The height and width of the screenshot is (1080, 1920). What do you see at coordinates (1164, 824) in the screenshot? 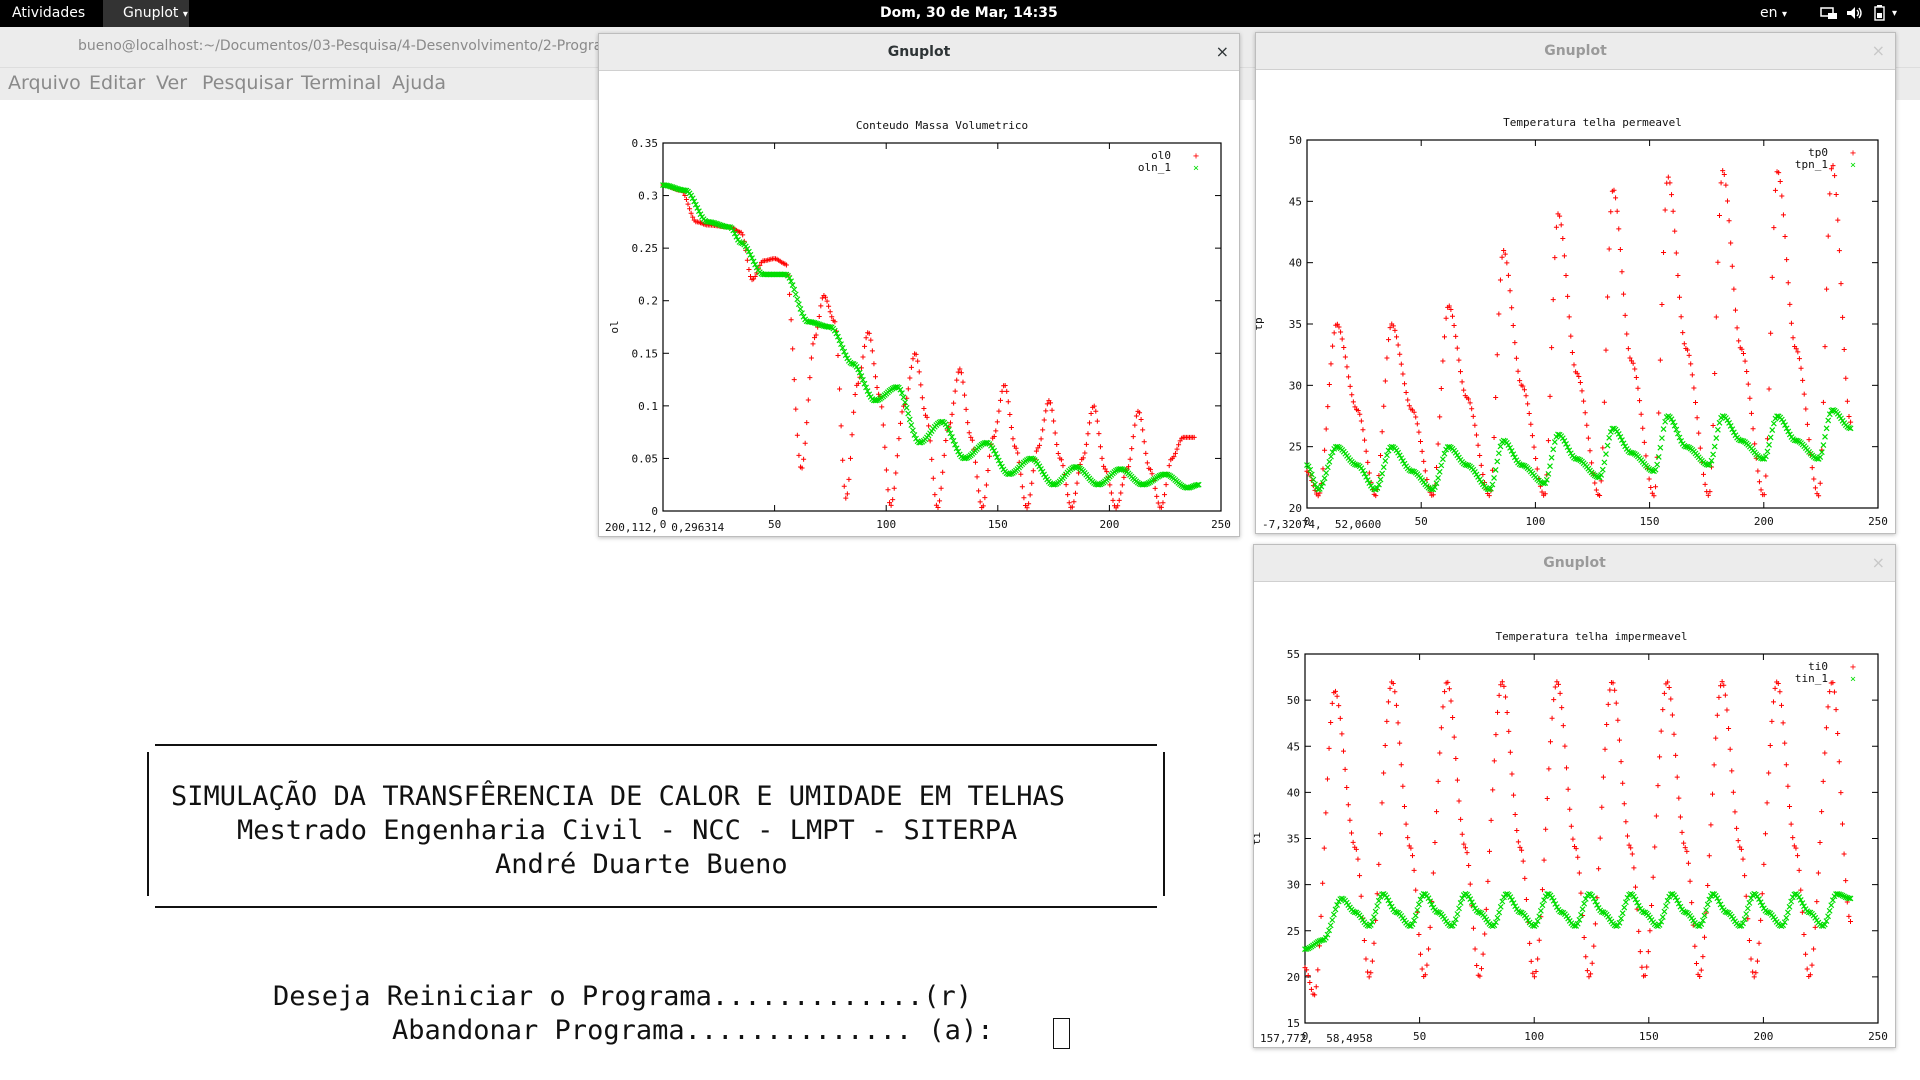
I see `banner-right-rule` at bounding box center [1164, 824].